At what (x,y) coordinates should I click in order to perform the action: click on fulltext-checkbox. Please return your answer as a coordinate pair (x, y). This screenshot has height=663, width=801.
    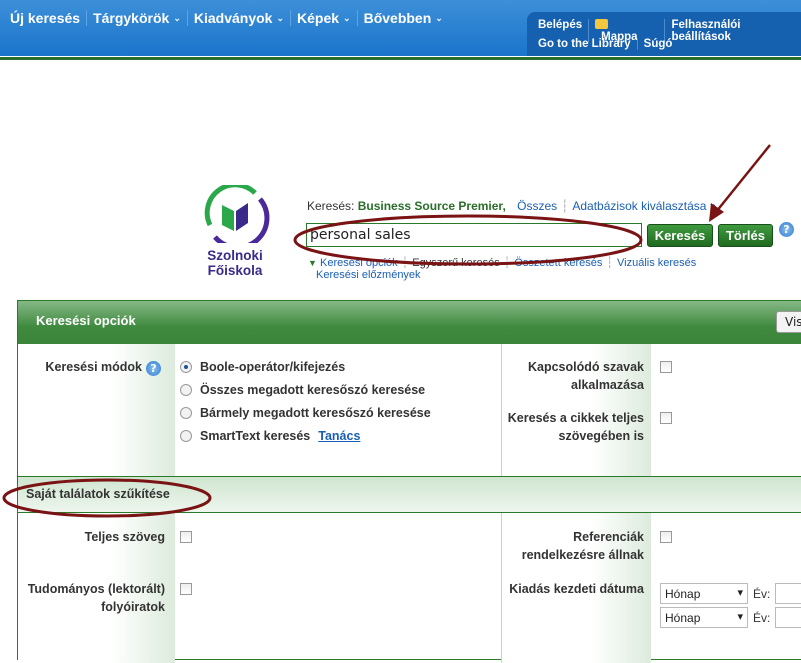
    Looking at the image, I should click on (186, 537).